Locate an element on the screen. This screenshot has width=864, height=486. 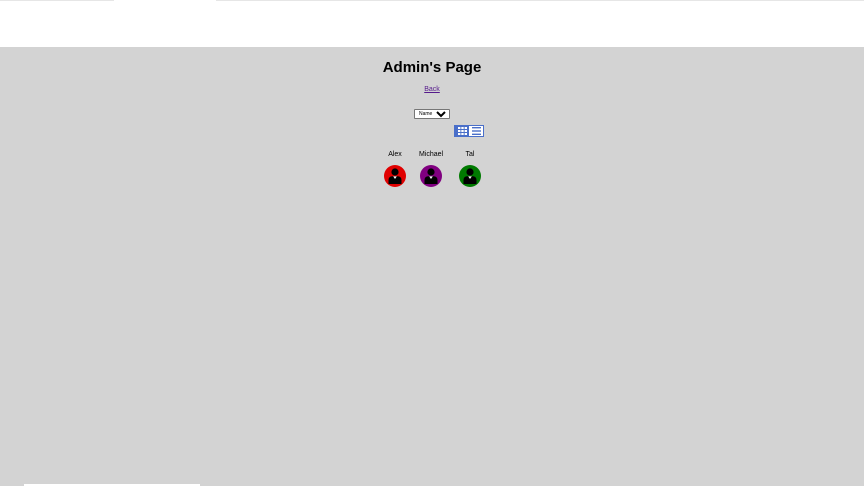
browser-top-area is located at coordinates (432, 23).